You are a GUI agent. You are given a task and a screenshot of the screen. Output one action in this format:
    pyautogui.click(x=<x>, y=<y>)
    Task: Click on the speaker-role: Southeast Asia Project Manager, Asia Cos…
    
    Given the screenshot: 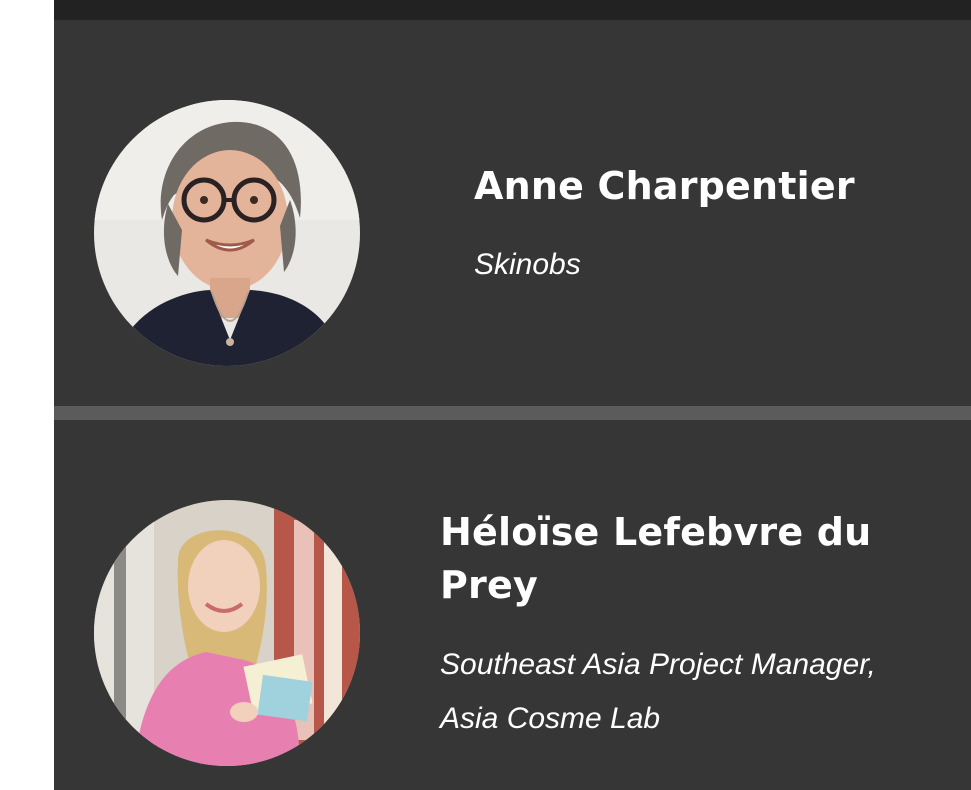 What is the action you would take?
    pyautogui.click(x=658, y=691)
    